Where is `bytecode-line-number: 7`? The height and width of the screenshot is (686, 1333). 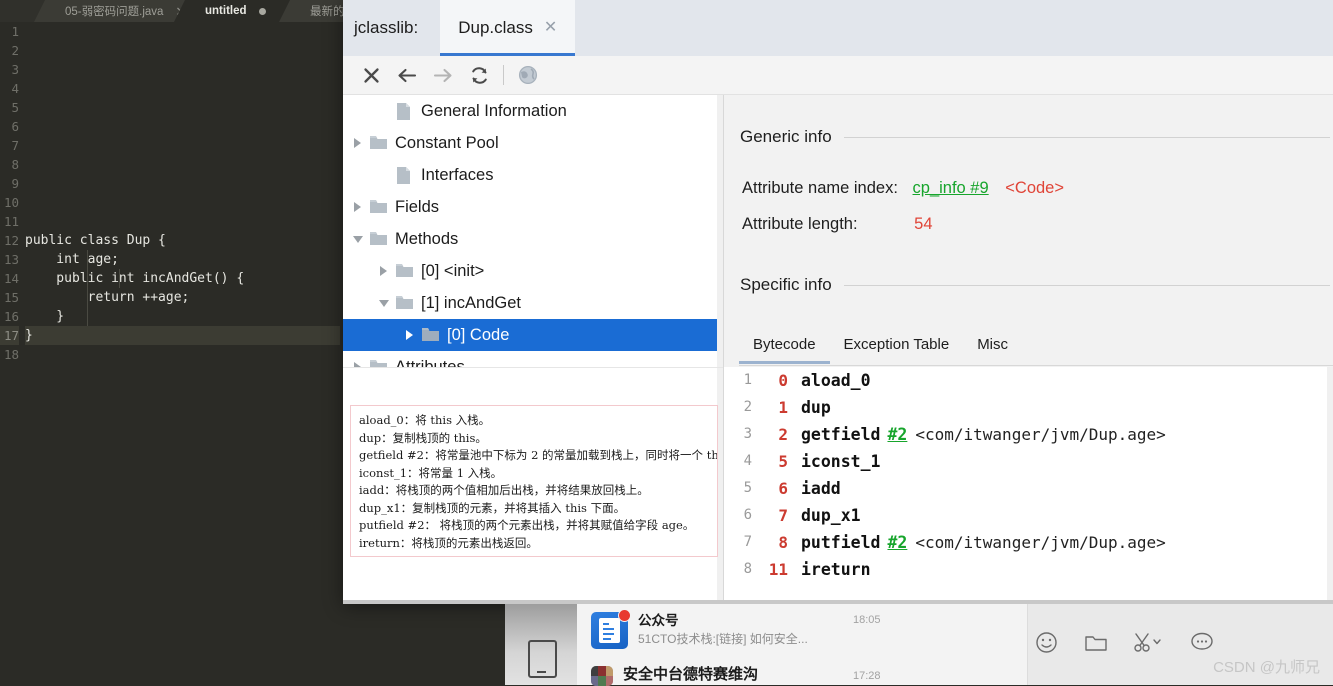
bytecode-line-number: 7 is located at coordinates (747, 542).